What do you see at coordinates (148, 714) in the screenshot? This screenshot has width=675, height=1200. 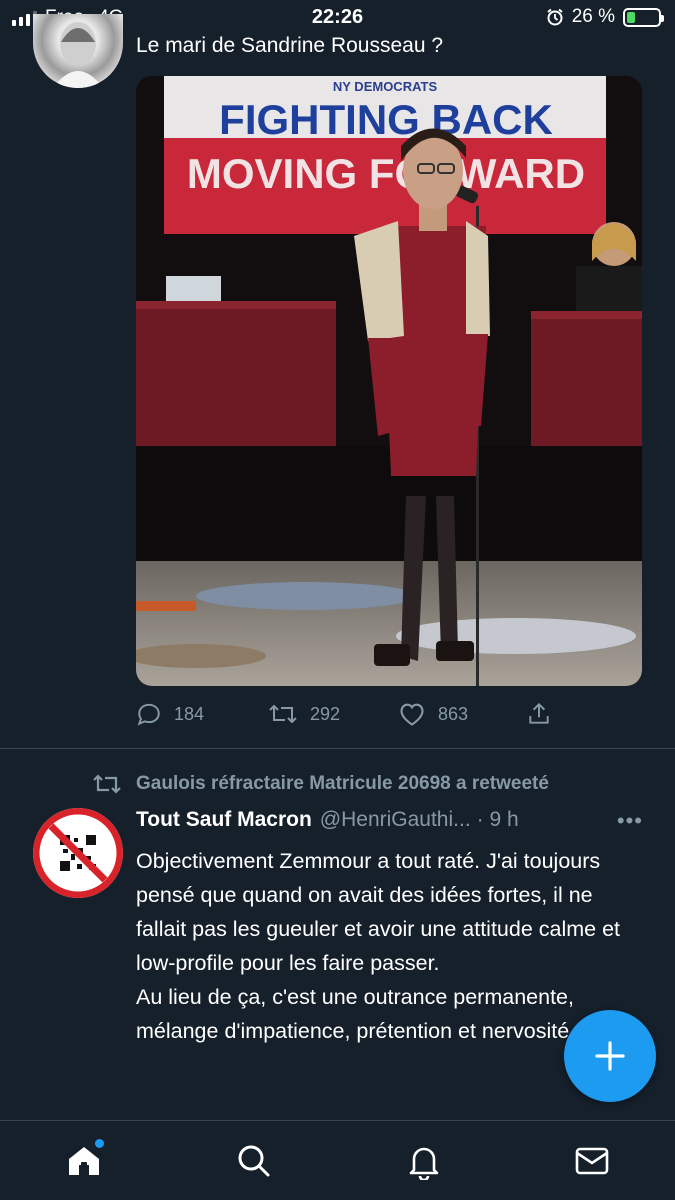 I see `reply-icon` at bounding box center [148, 714].